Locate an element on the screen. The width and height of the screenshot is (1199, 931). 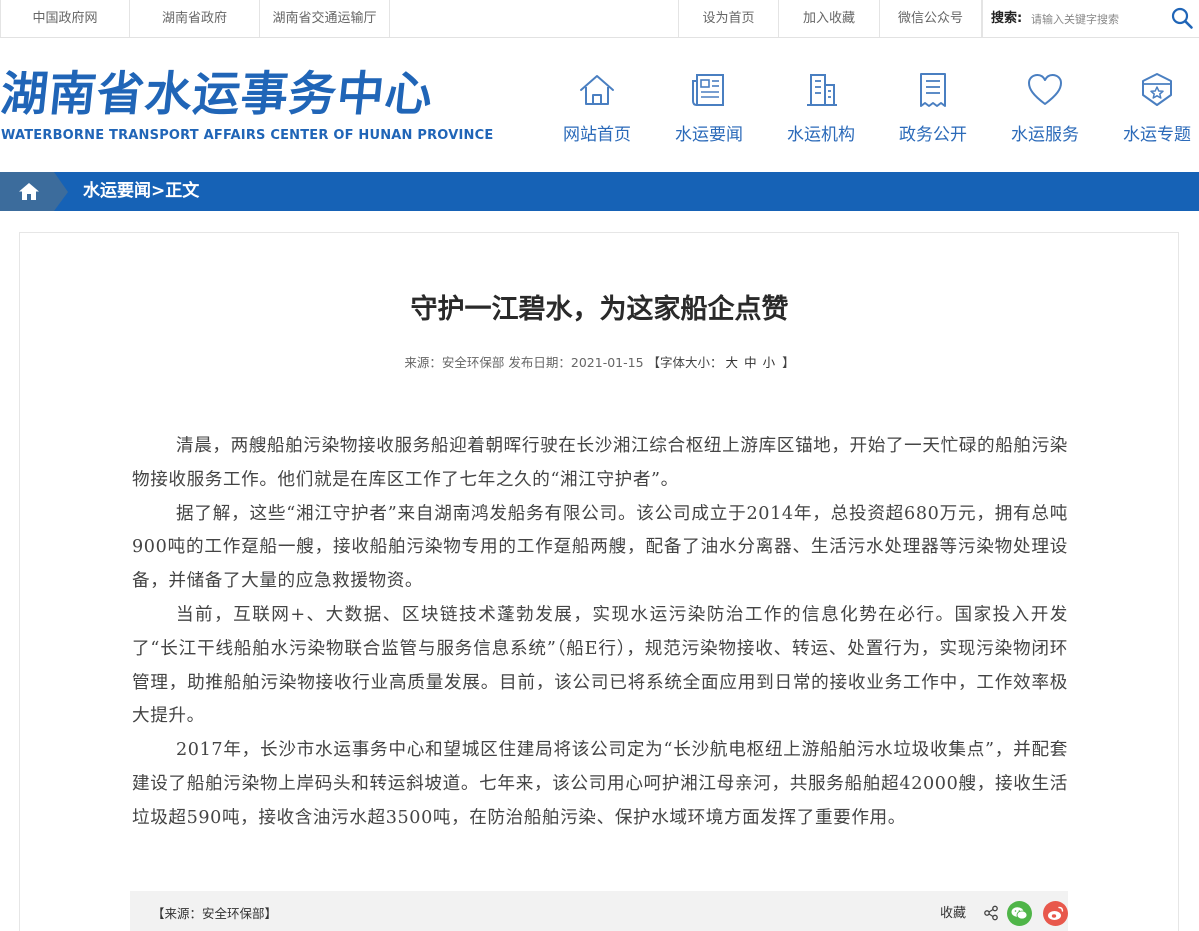
font-size-close: 】 is located at coordinates (786, 362).